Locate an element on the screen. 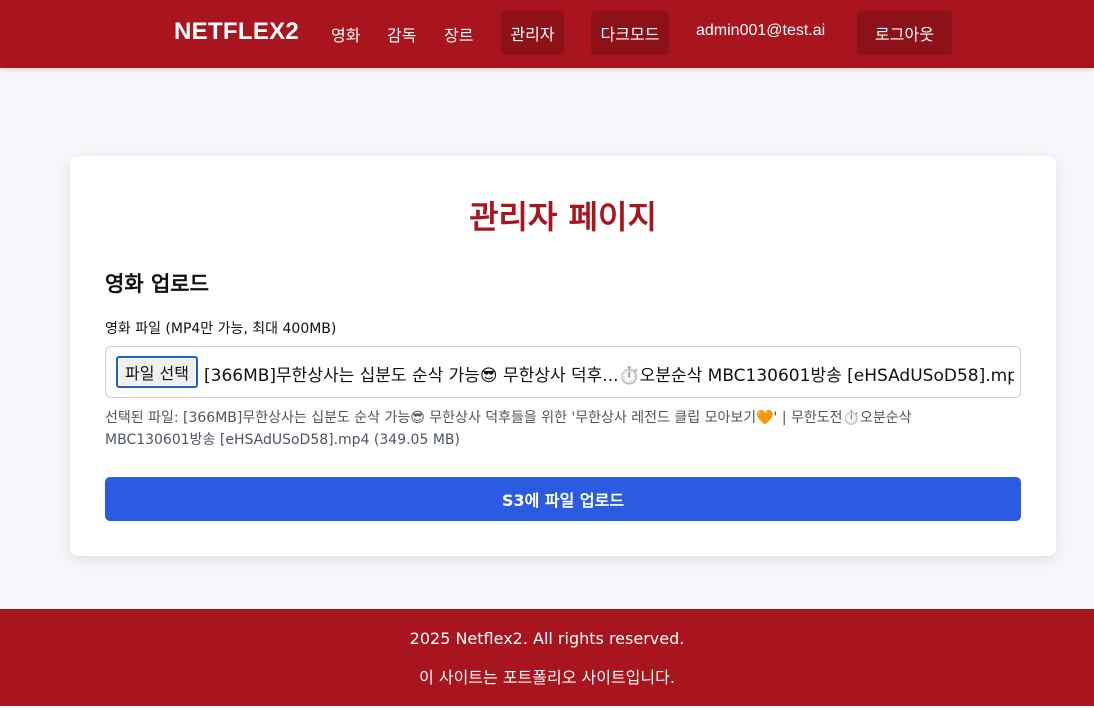  movie-file-label: 영화 파일 (MP4만 가능, 최대 400MB) is located at coordinates (221, 329).